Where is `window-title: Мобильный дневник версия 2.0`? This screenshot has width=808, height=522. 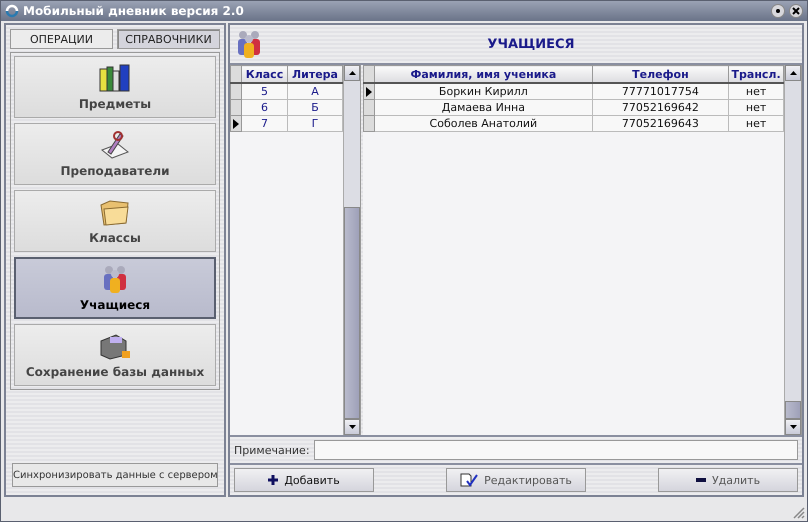 window-title: Мобильный дневник версия 2.0 is located at coordinates (134, 11).